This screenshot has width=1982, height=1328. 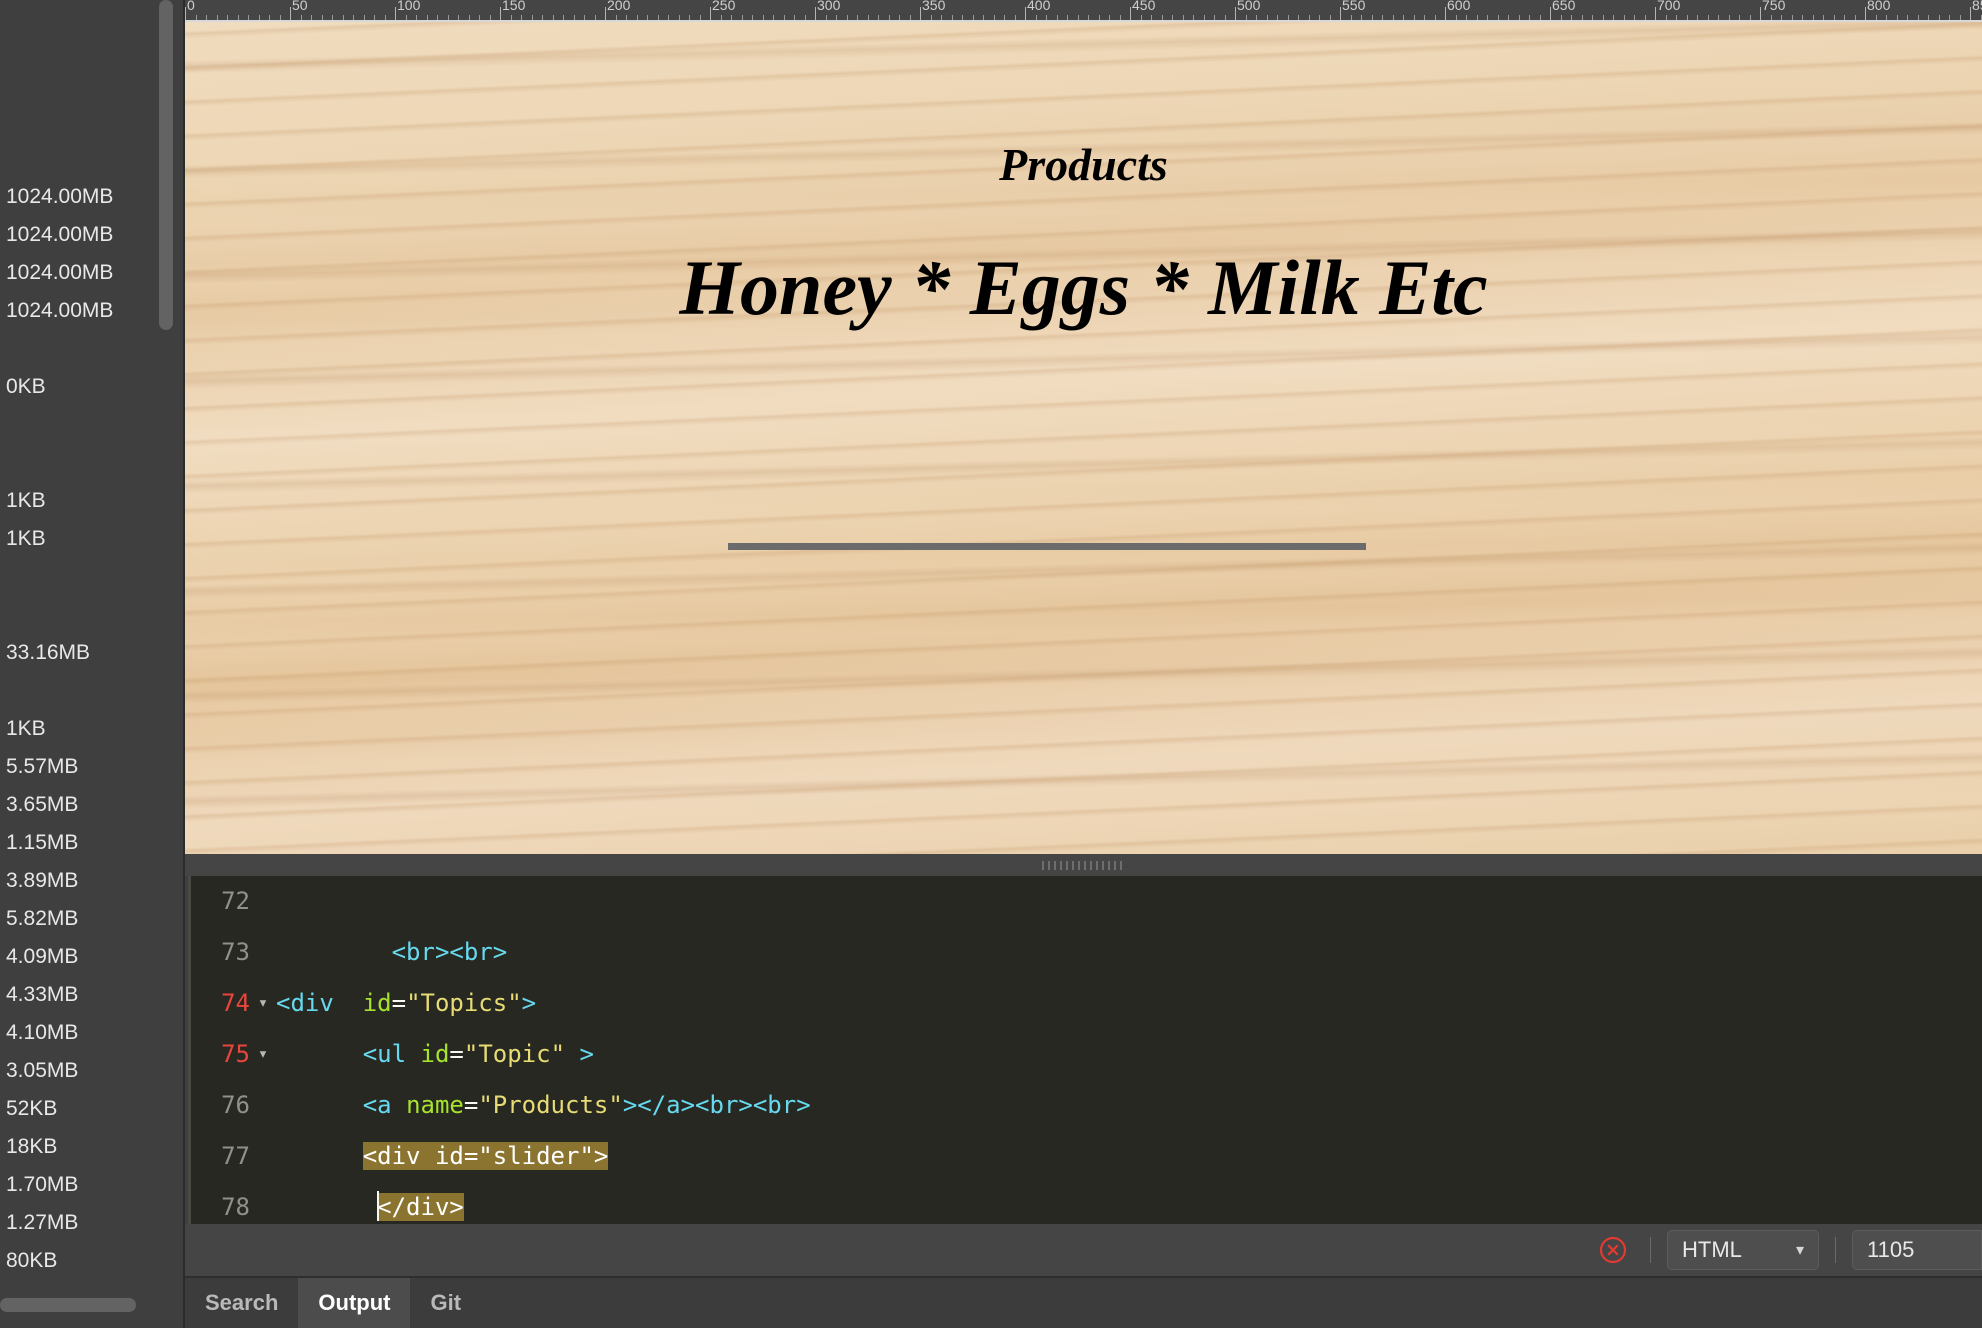 I want to click on file-size-row: 4.10MB, so click(x=92, y=1033).